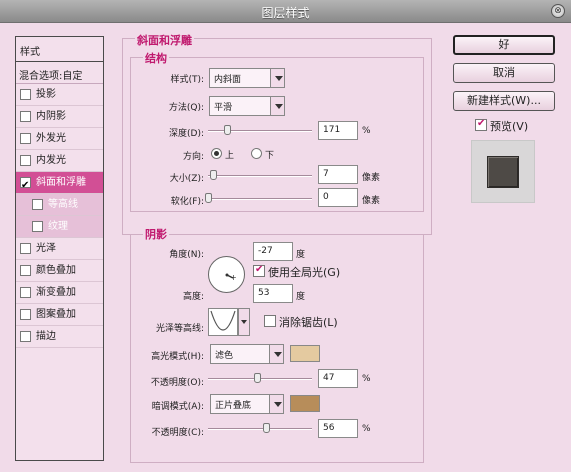  I want to click on style-item-1: 内阴影, so click(59, 117).